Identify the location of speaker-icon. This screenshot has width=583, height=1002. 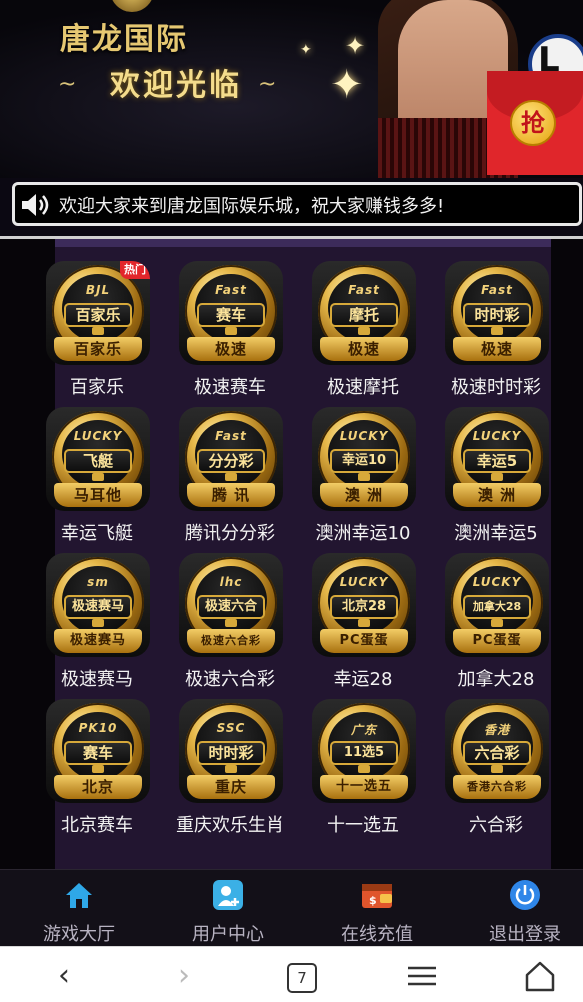
(35, 205).